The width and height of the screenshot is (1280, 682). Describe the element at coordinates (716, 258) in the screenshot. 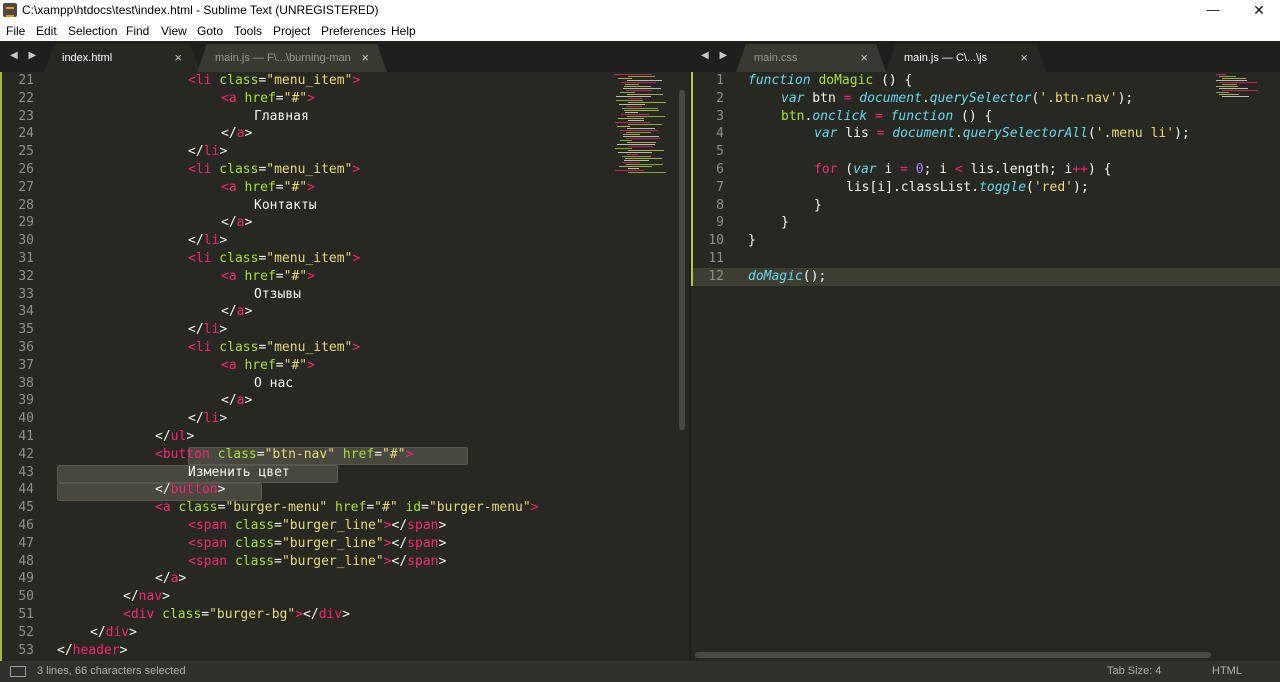

I see `line-number: 11` at that location.